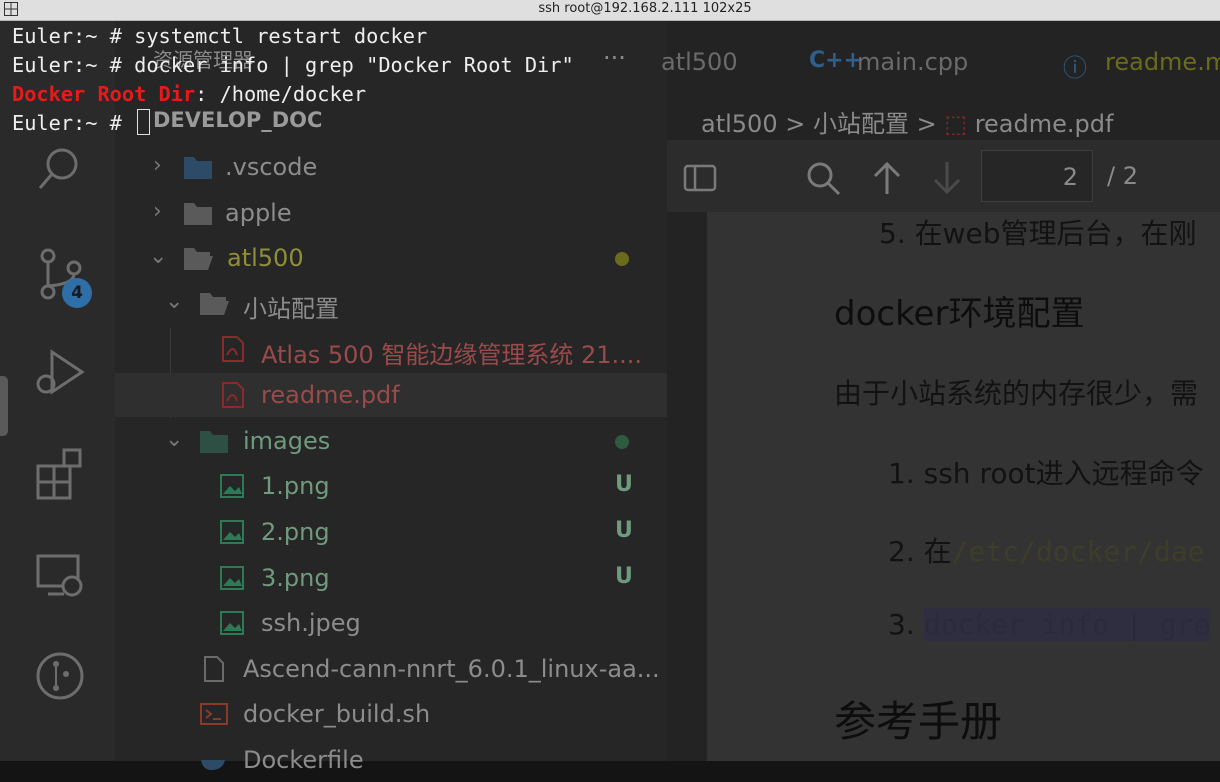  I want to click on terminal-titlebar: ssh root@192.168.2.111 102x25, so click(610, 10).